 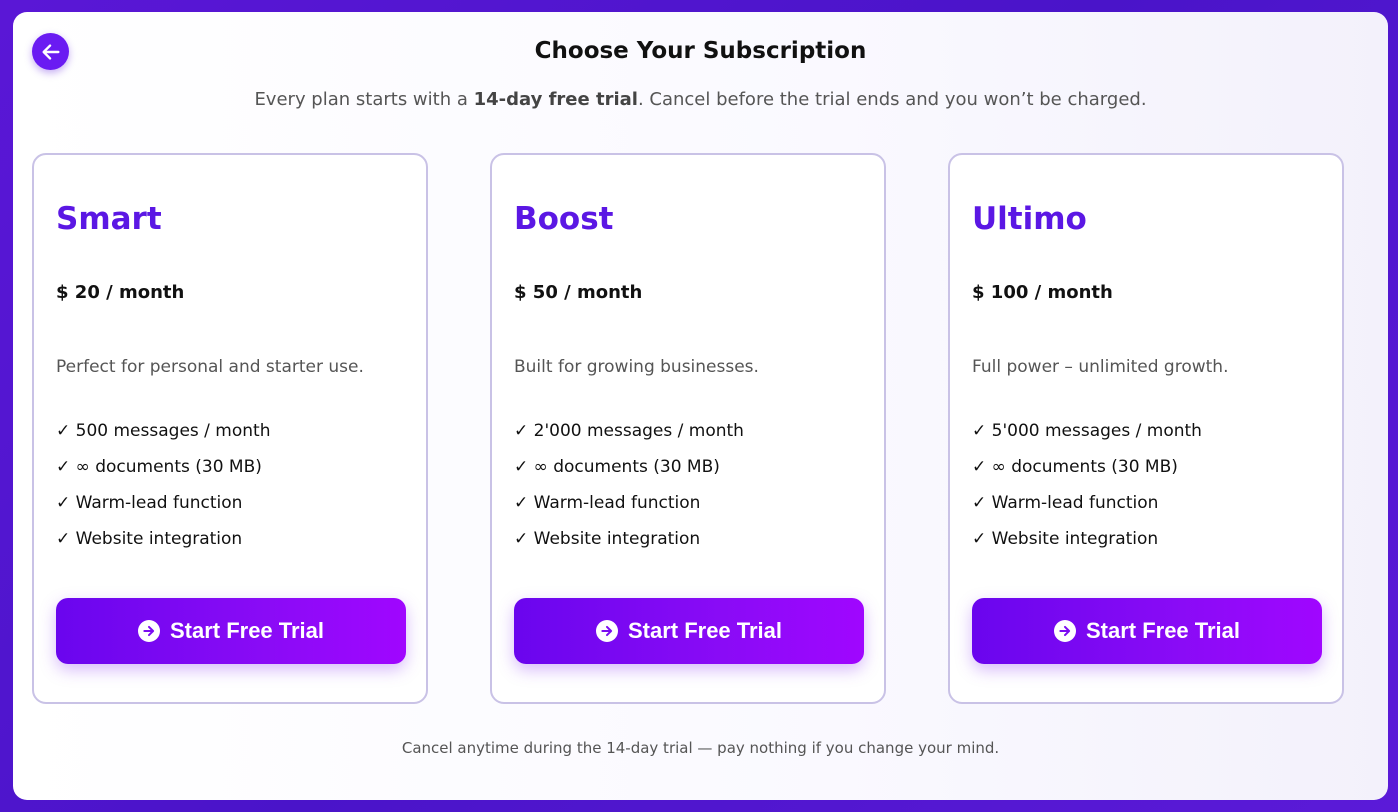 I want to click on feature-item: ✓ 5'000 messages / month, so click(x=1087, y=431).